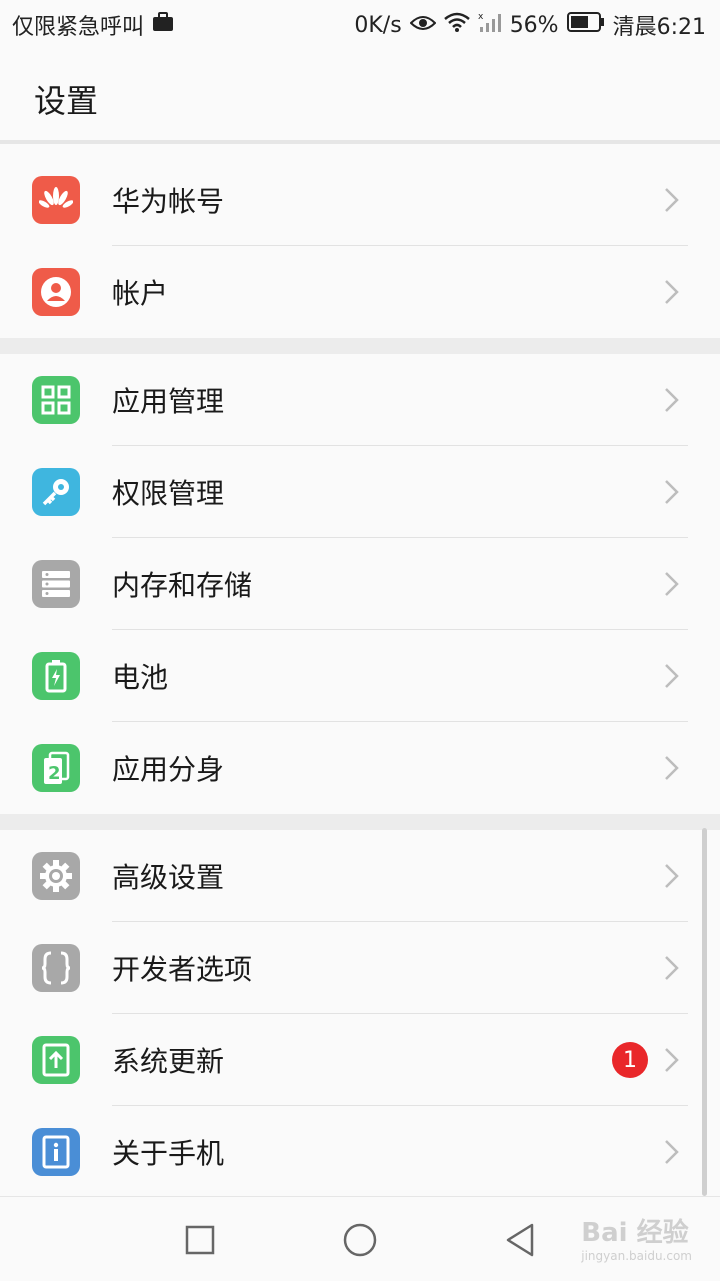  What do you see at coordinates (56, 1060) in the screenshot?
I see `update-icon` at bounding box center [56, 1060].